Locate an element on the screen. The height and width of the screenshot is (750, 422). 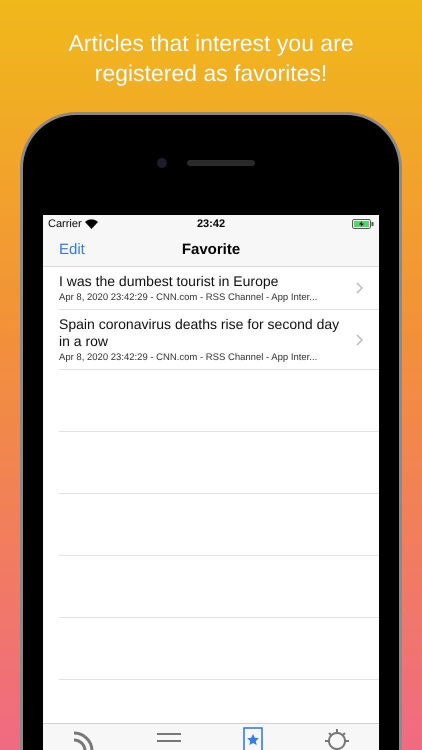
article-title: I was the dumbest tourist in Europe is located at coordinates (169, 281).